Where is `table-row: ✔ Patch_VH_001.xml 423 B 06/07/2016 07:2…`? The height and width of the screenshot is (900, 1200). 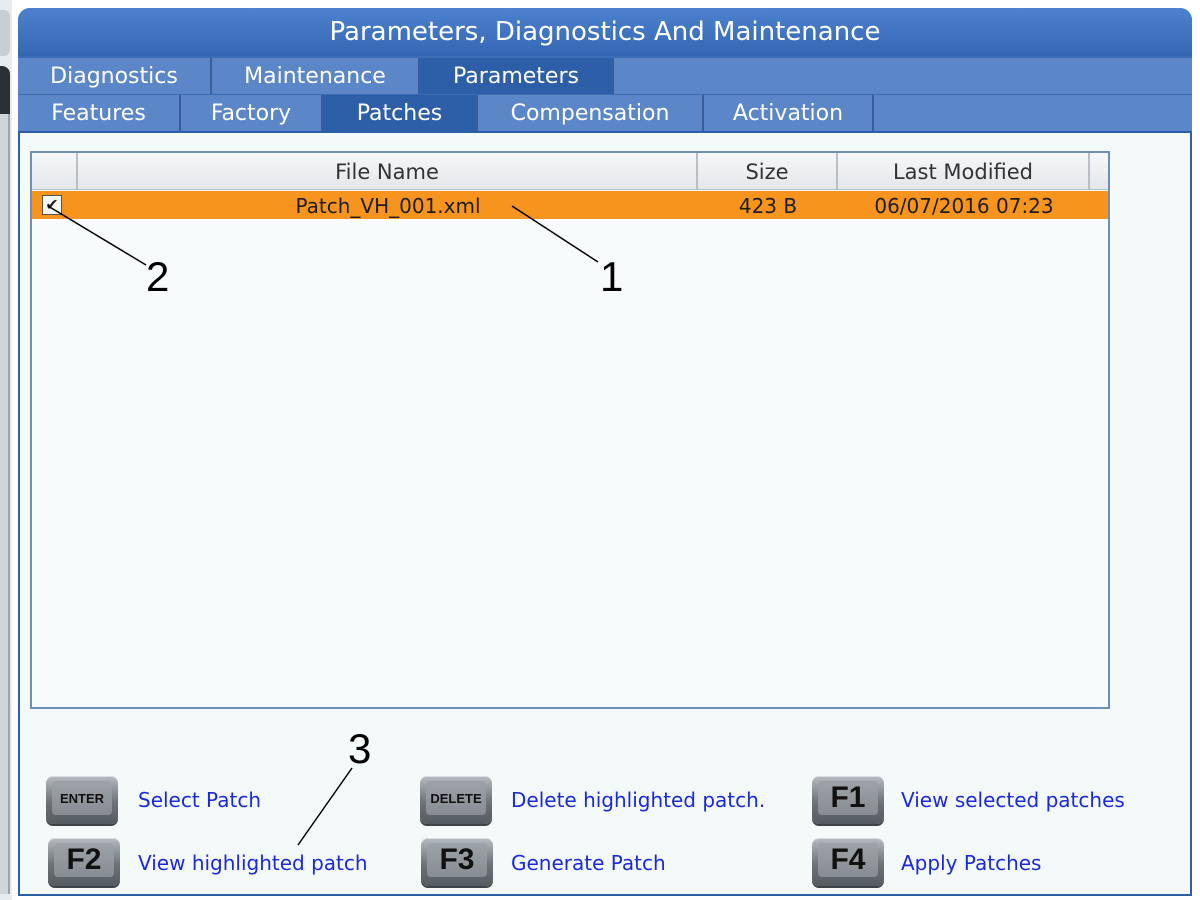 table-row: ✔ Patch_VH_001.xml 423 B 06/07/2016 07:2… is located at coordinates (570, 205).